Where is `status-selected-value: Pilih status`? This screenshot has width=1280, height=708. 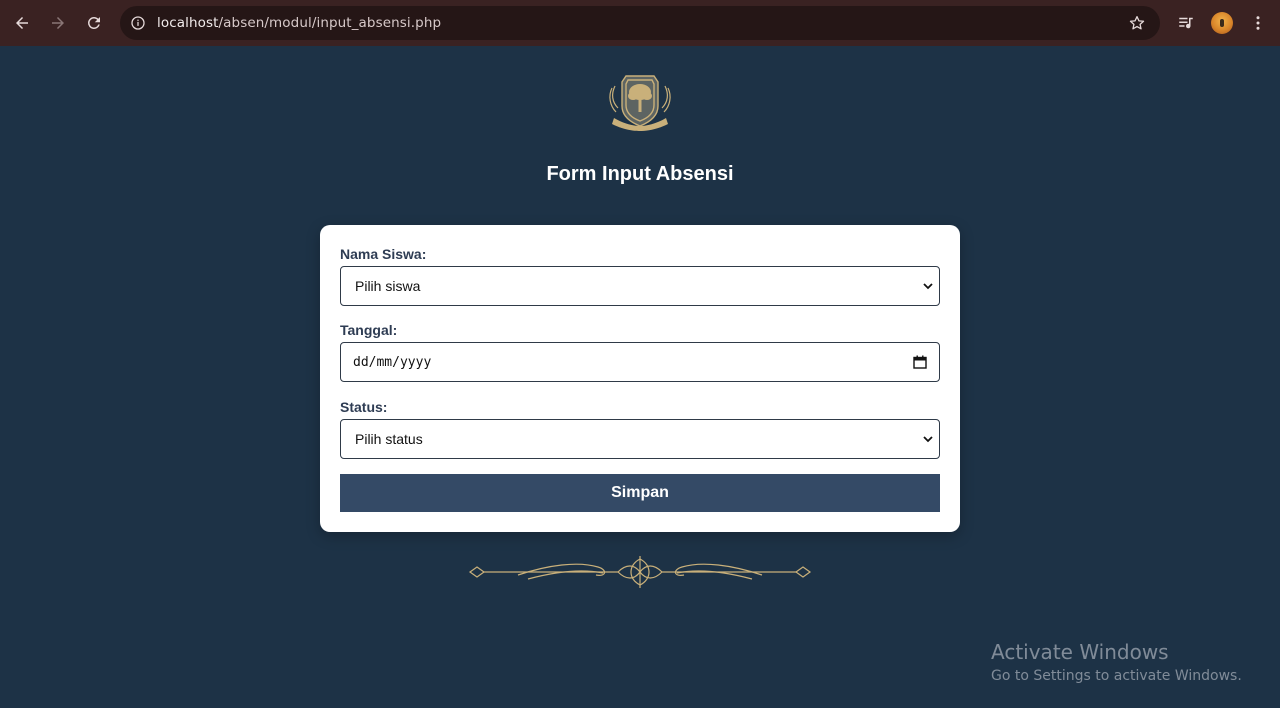 status-selected-value: Pilih status is located at coordinates (389, 439).